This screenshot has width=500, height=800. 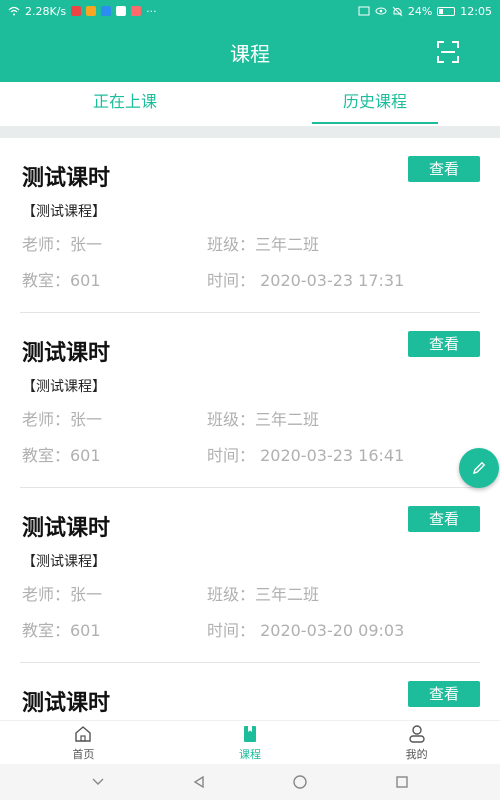 I want to click on app-header: 课程, so click(x=250, y=52).